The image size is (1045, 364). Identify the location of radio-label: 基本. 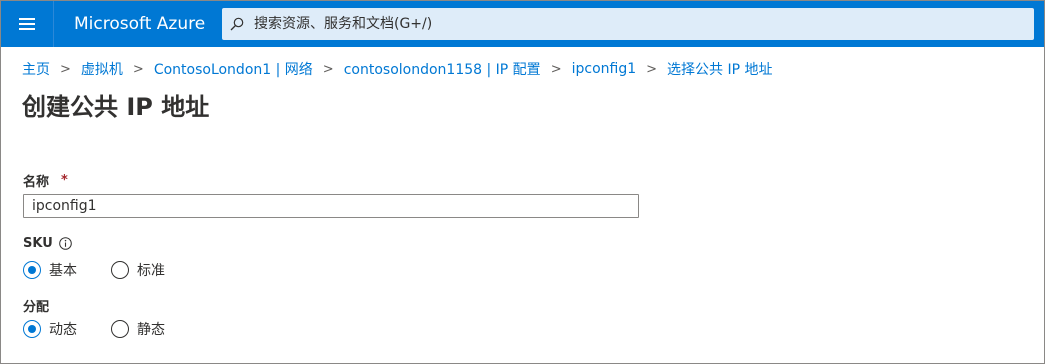
(63, 271).